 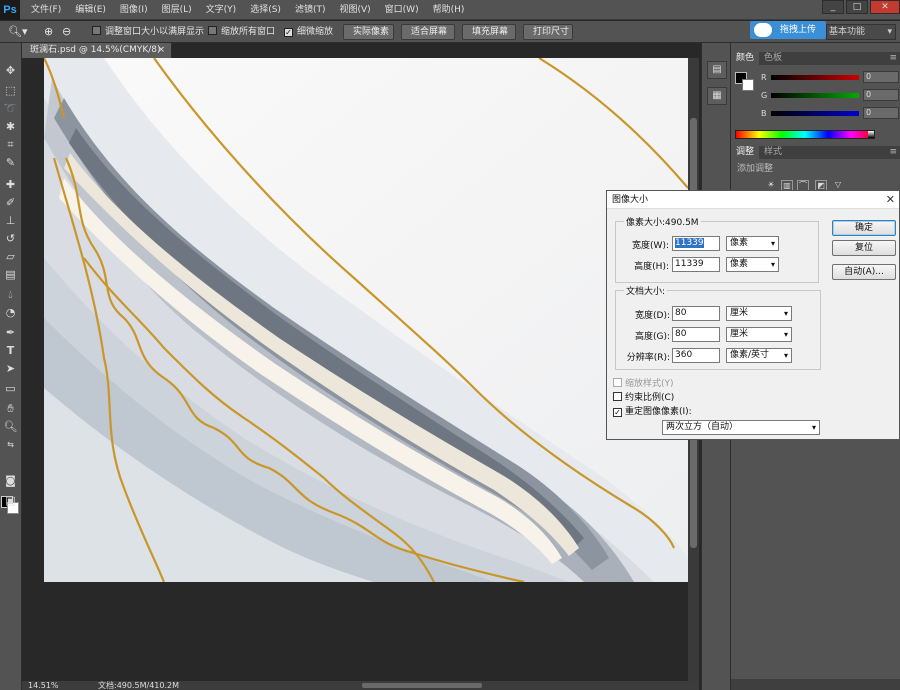 What do you see at coordinates (449, 10) in the screenshot?
I see `menu-help: 帮助(H)` at bounding box center [449, 10].